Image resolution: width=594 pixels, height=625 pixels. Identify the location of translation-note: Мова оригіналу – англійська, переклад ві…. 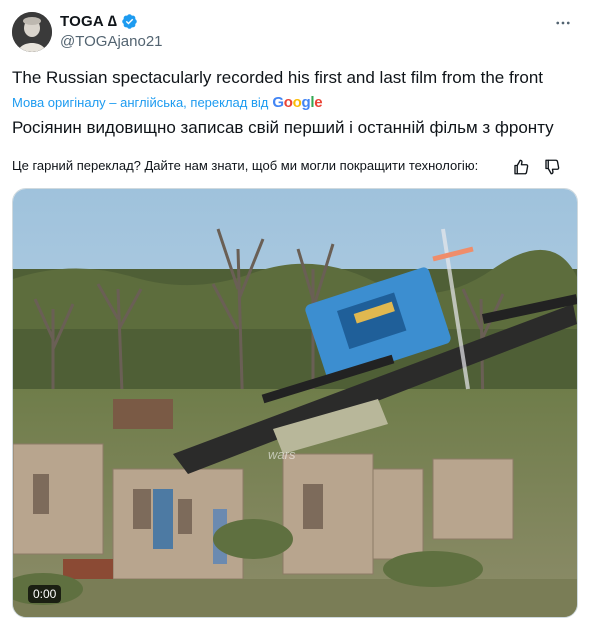
(140, 102).